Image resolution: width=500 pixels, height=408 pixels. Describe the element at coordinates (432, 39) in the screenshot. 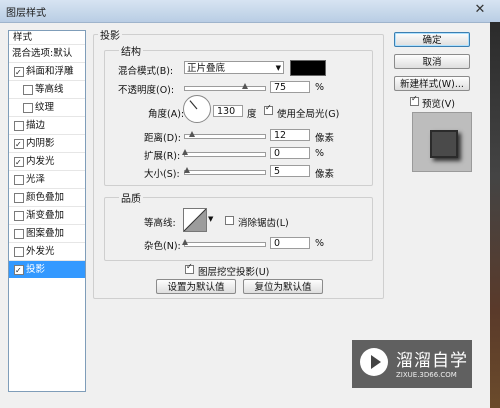

I see `ok-button: 确定` at that location.